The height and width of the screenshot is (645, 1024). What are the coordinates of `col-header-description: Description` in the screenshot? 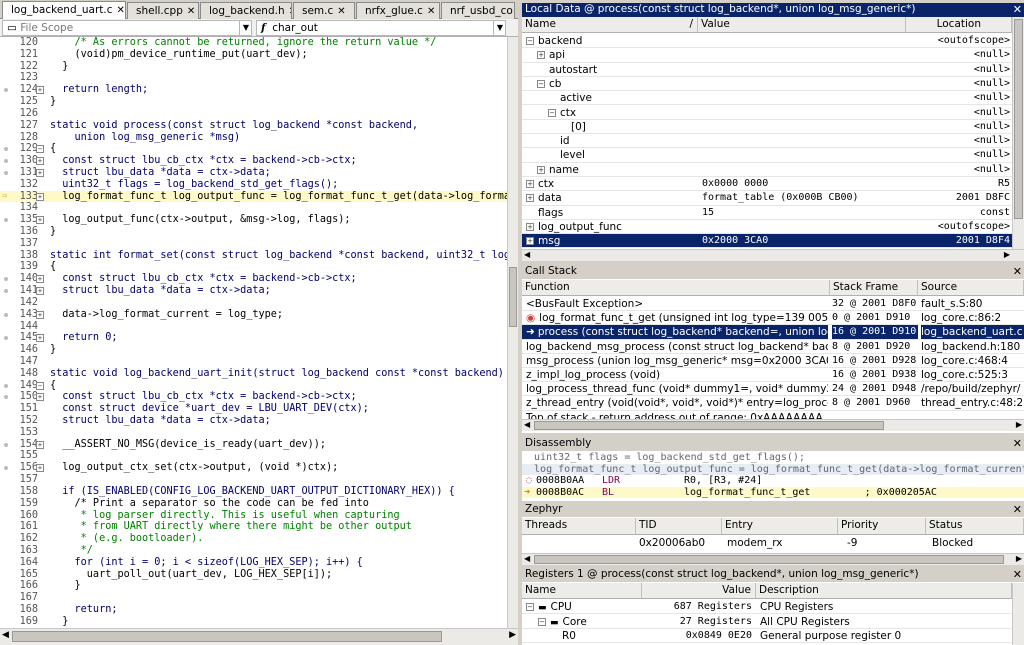 It's located at (884, 591).